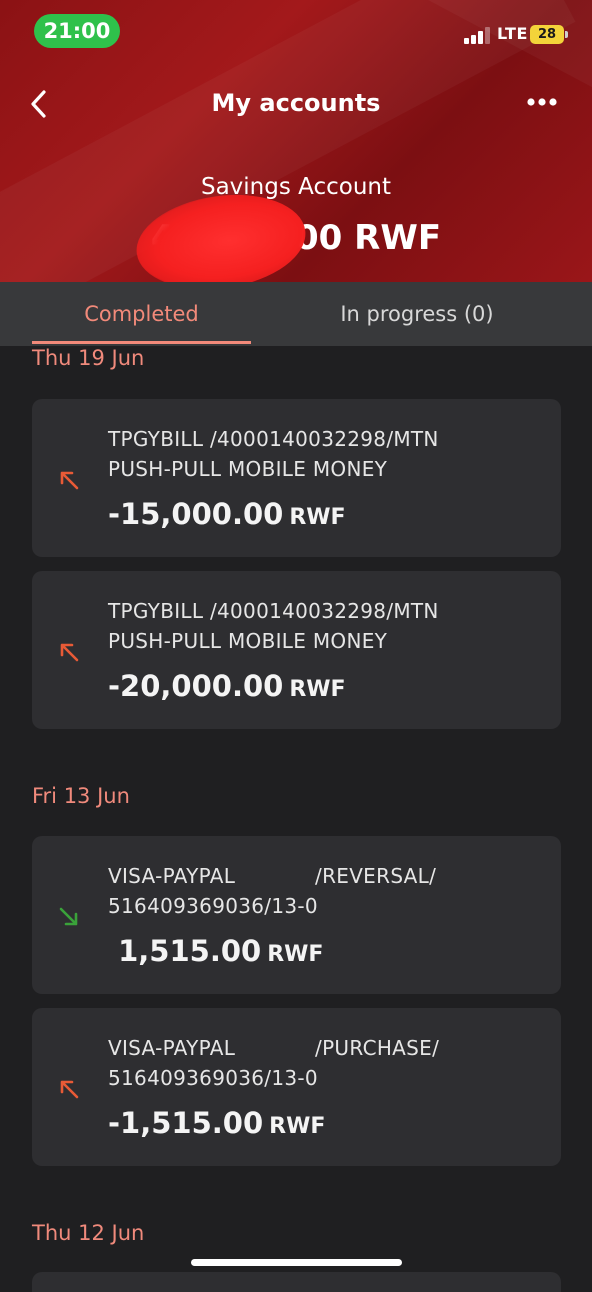 Image resolution: width=592 pixels, height=1292 pixels. What do you see at coordinates (81, 796) in the screenshot?
I see `date-header: Fri 13 Jun` at bounding box center [81, 796].